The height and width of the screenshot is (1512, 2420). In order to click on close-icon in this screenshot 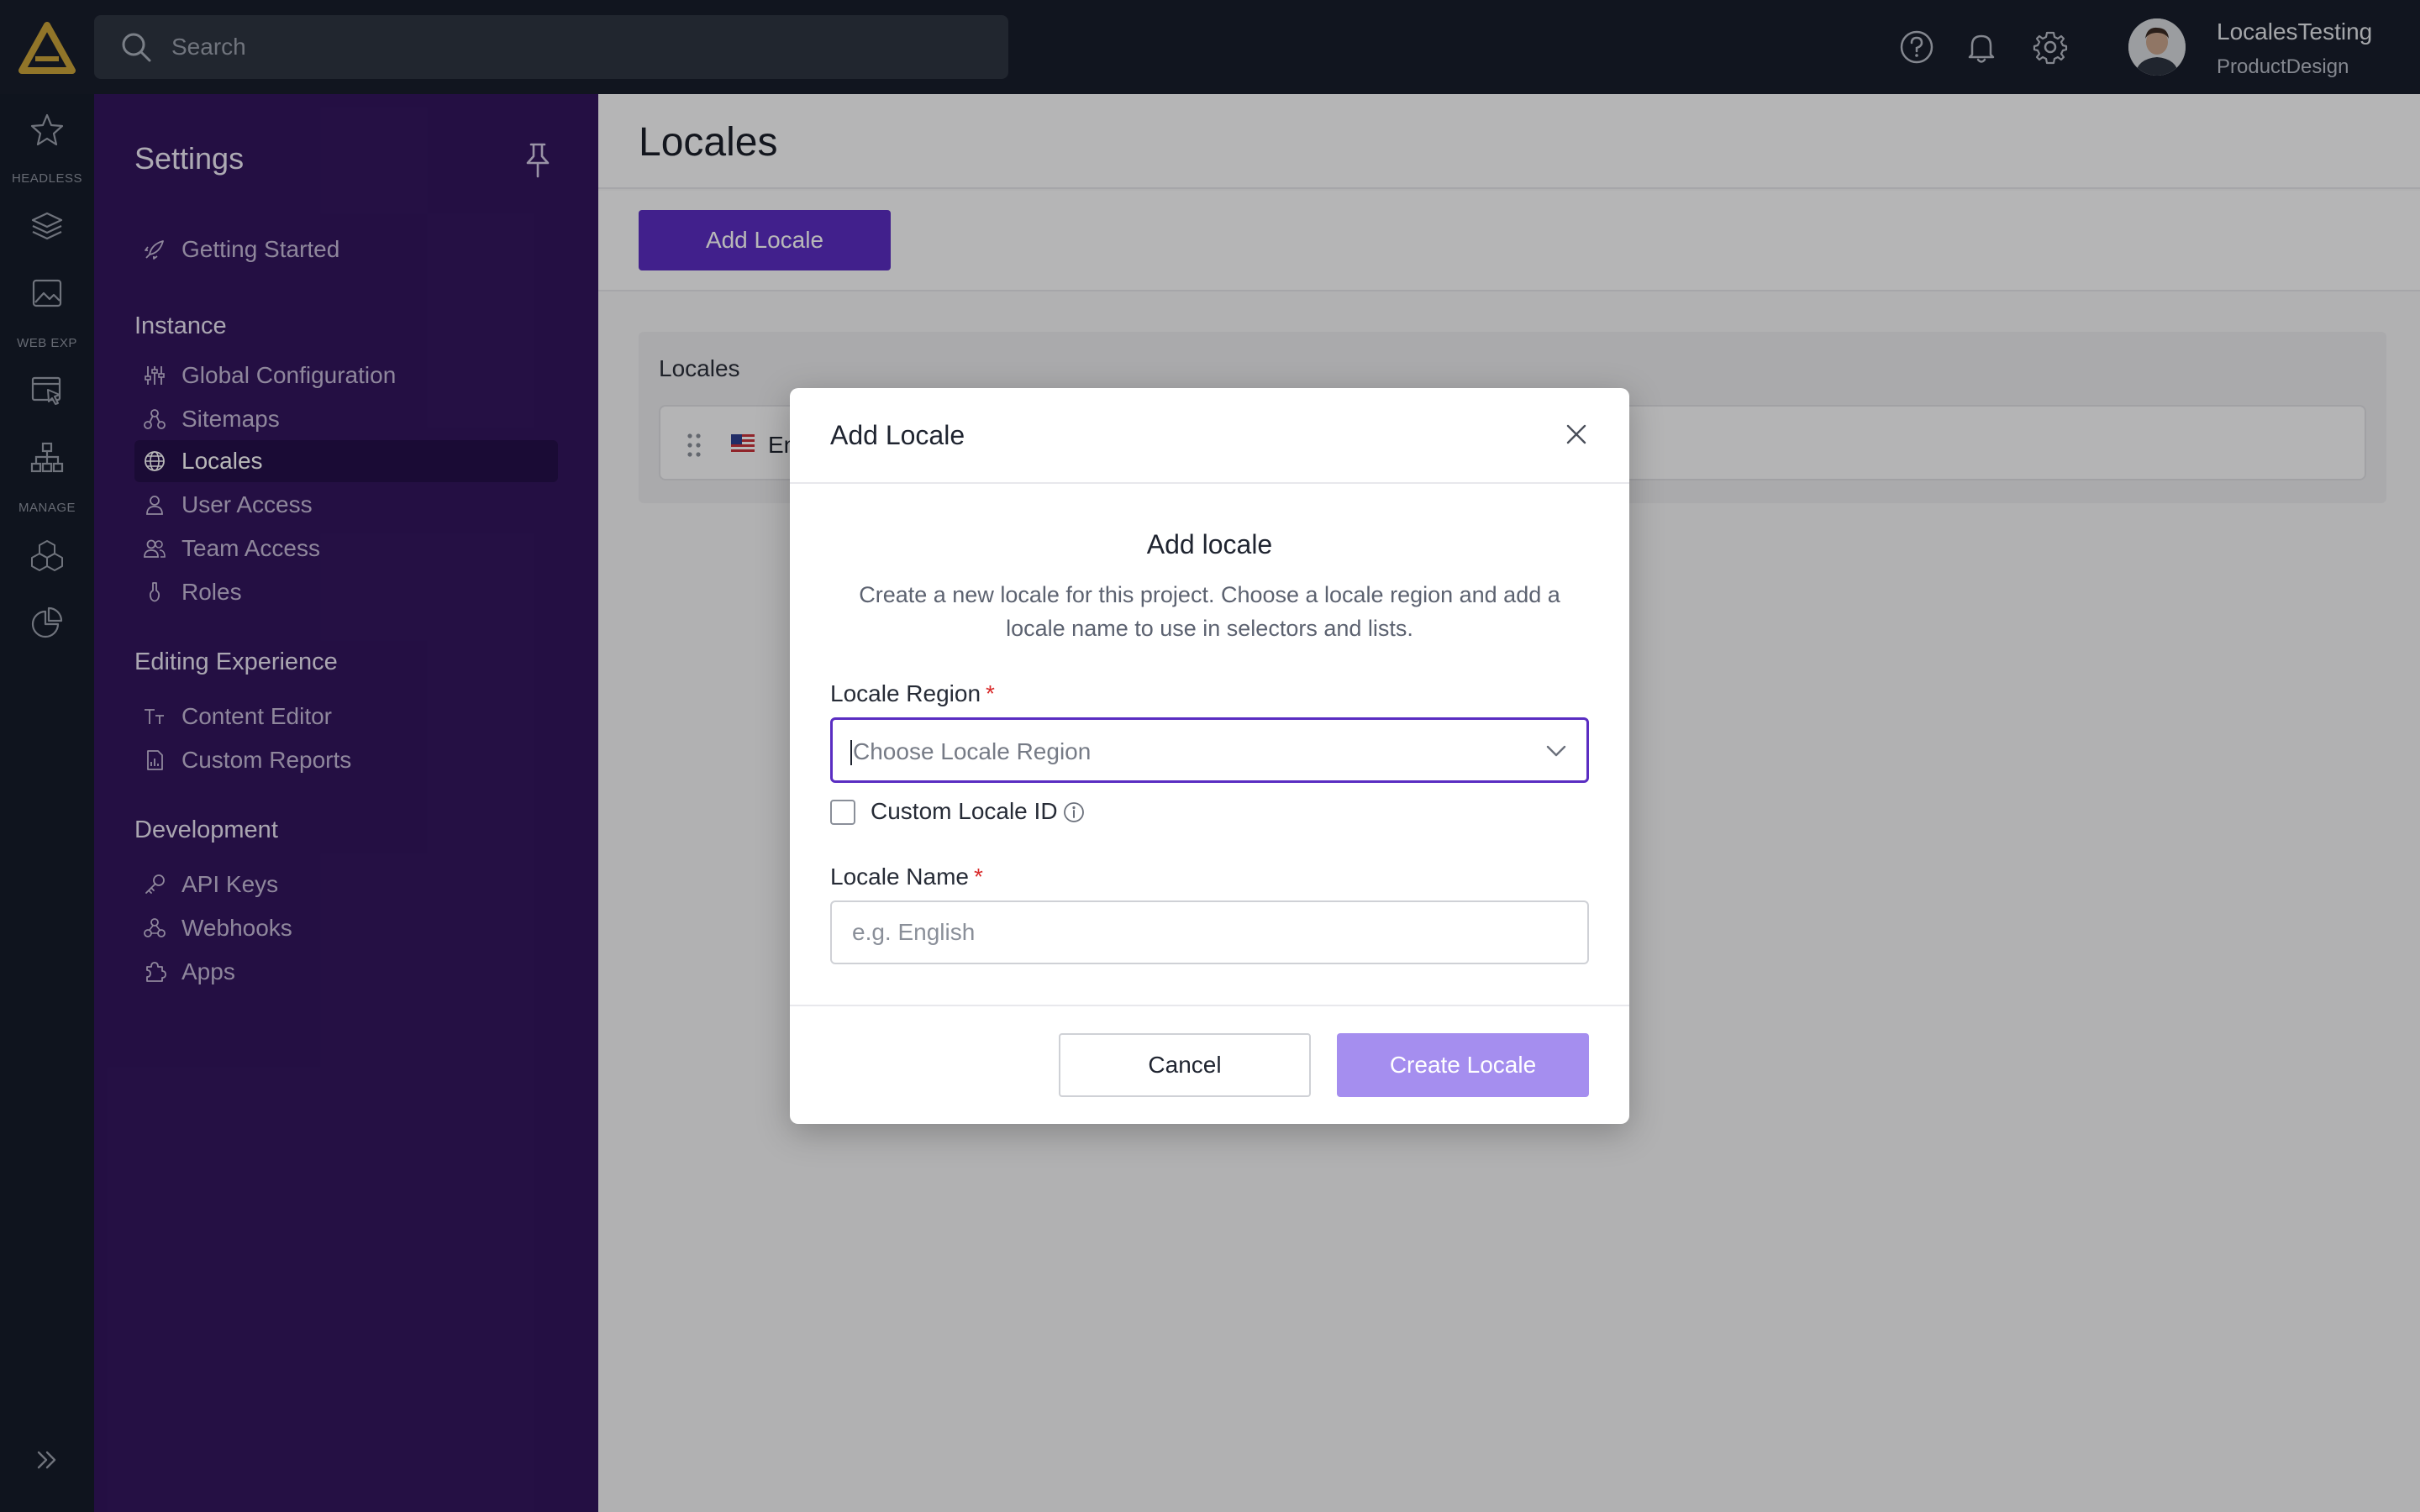, I will do `click(1576, 434)`.